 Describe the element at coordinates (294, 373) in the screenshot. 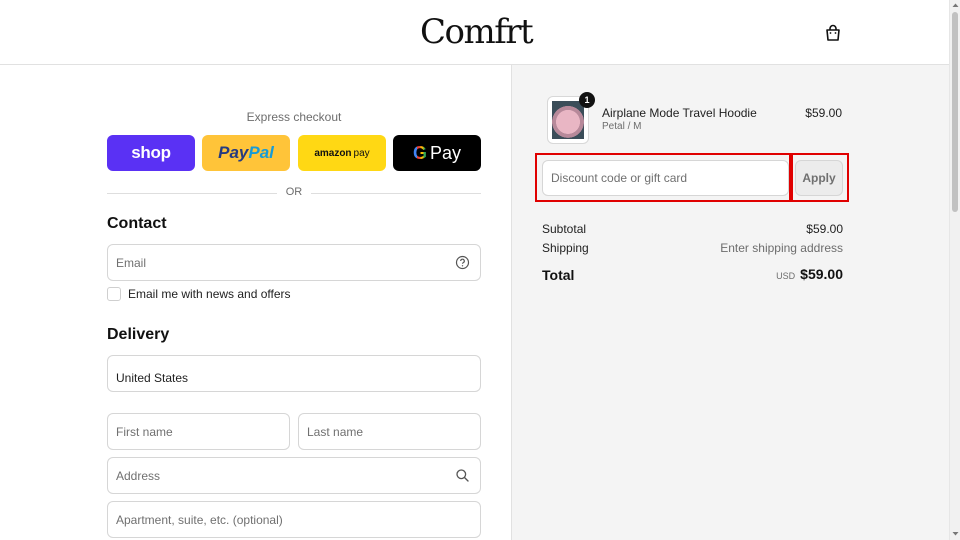

I see `country-select: United States` at that location.